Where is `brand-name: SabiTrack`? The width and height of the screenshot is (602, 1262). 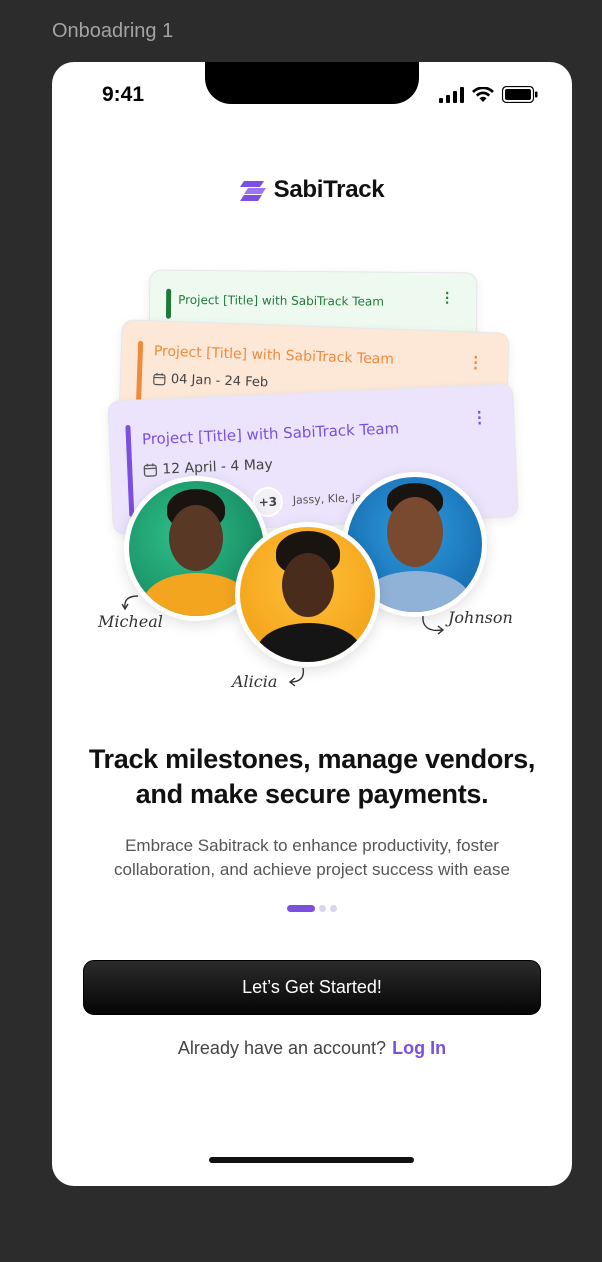
brand-name: SabiTrack is located at coordinates (329, 189).